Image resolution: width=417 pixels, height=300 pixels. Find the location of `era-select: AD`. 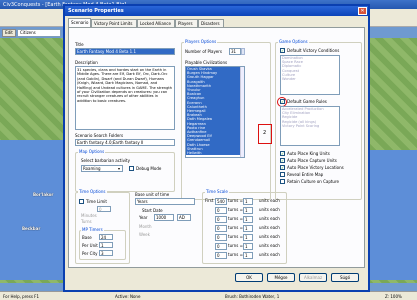

era-select: AD is located at coordinates (184, 217).